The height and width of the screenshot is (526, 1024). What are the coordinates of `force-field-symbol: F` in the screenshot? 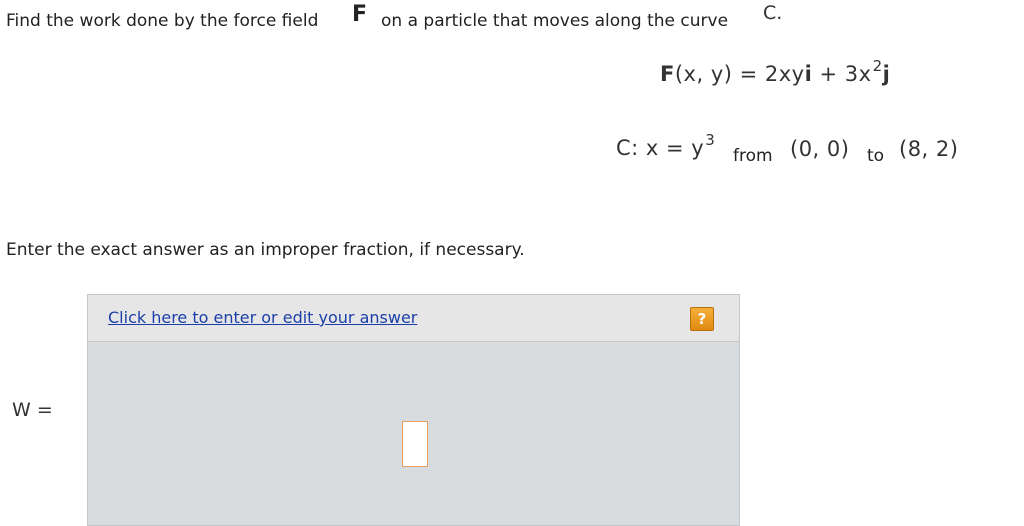 It's located at (360, 14).